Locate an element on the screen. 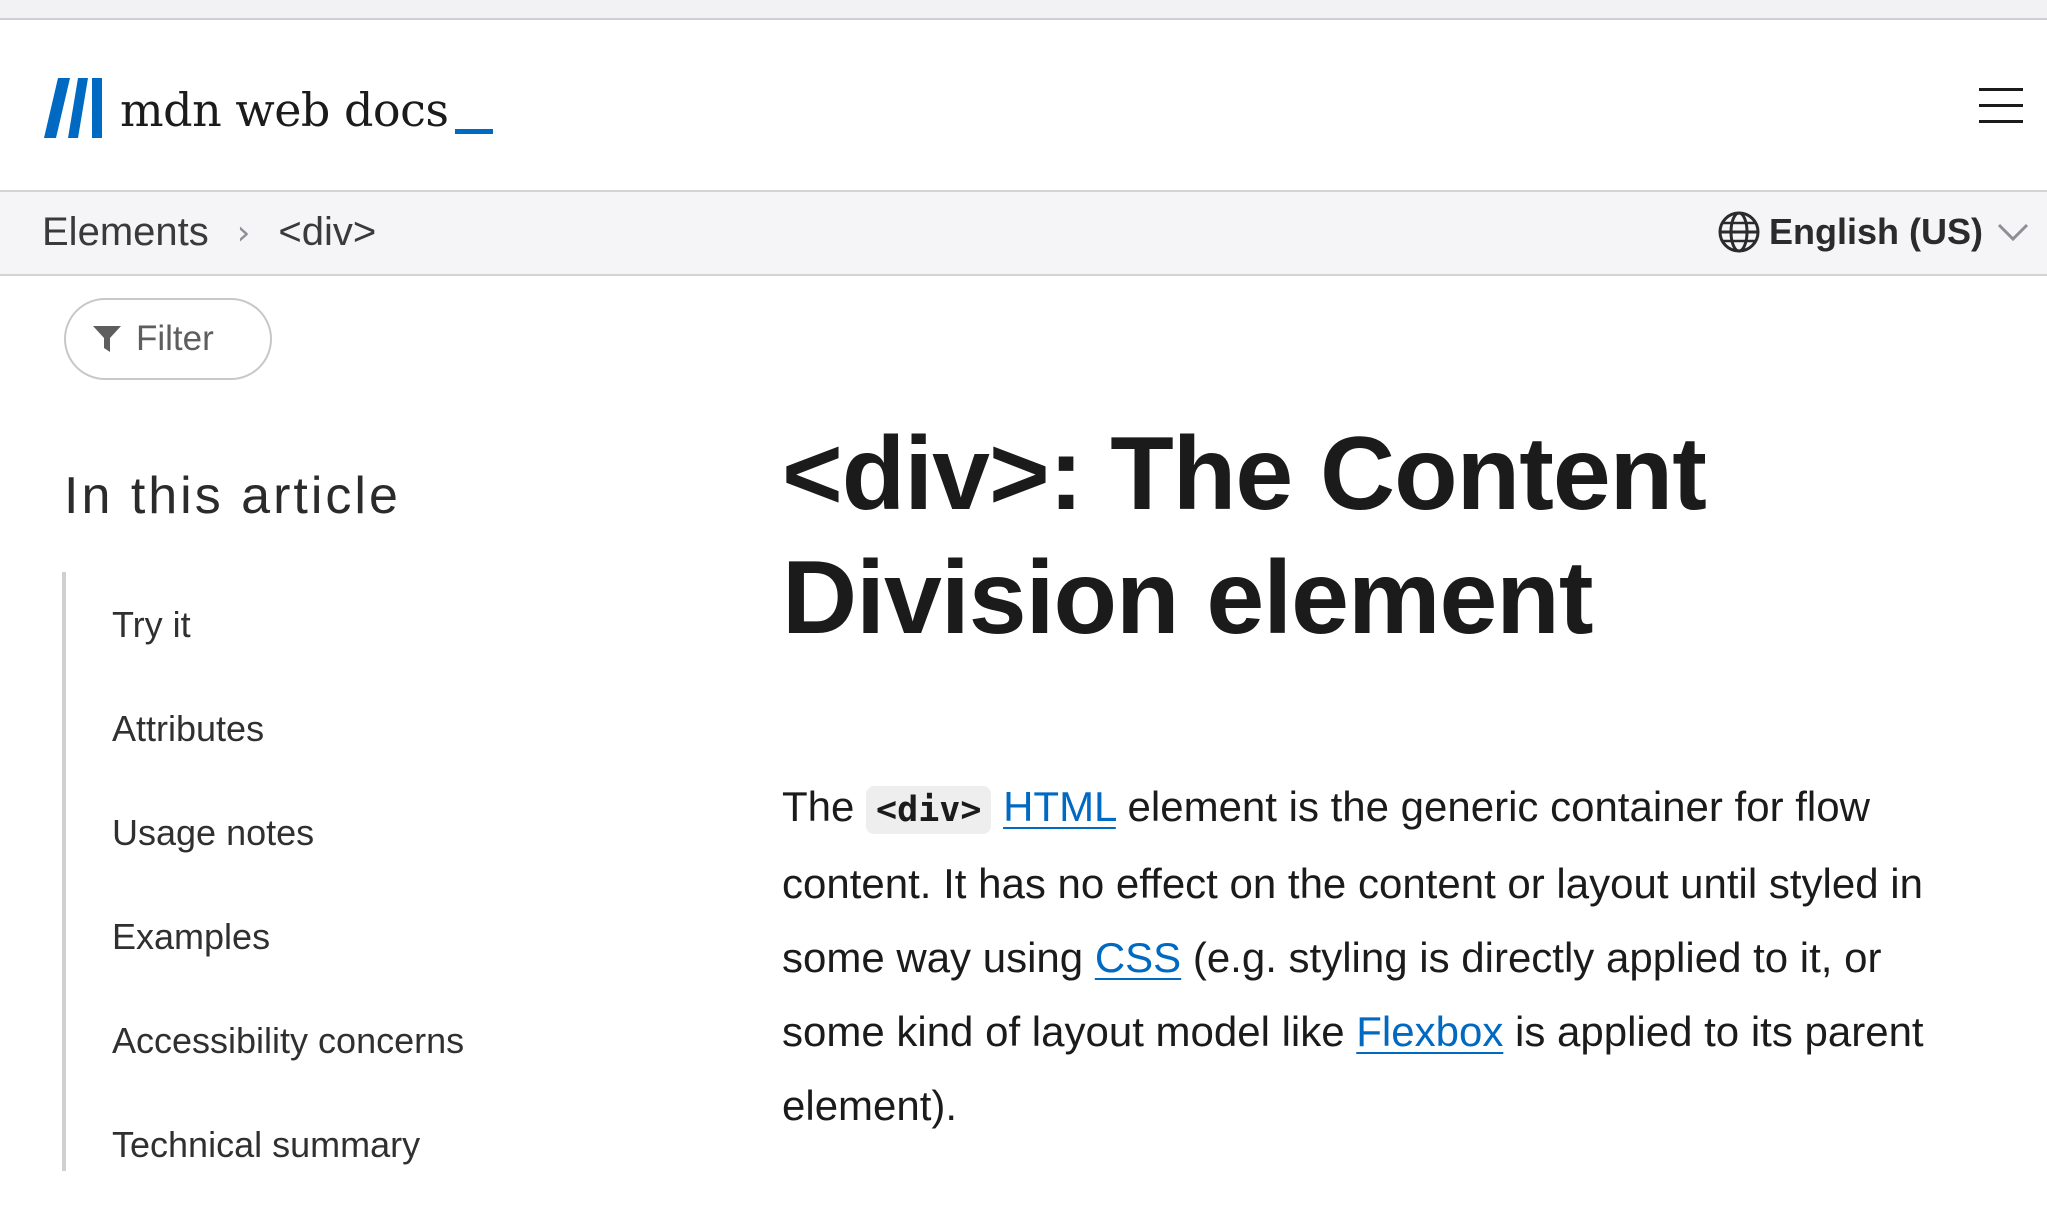  breadcrumb: Elements › <div> is located at coordinates (209, 232).